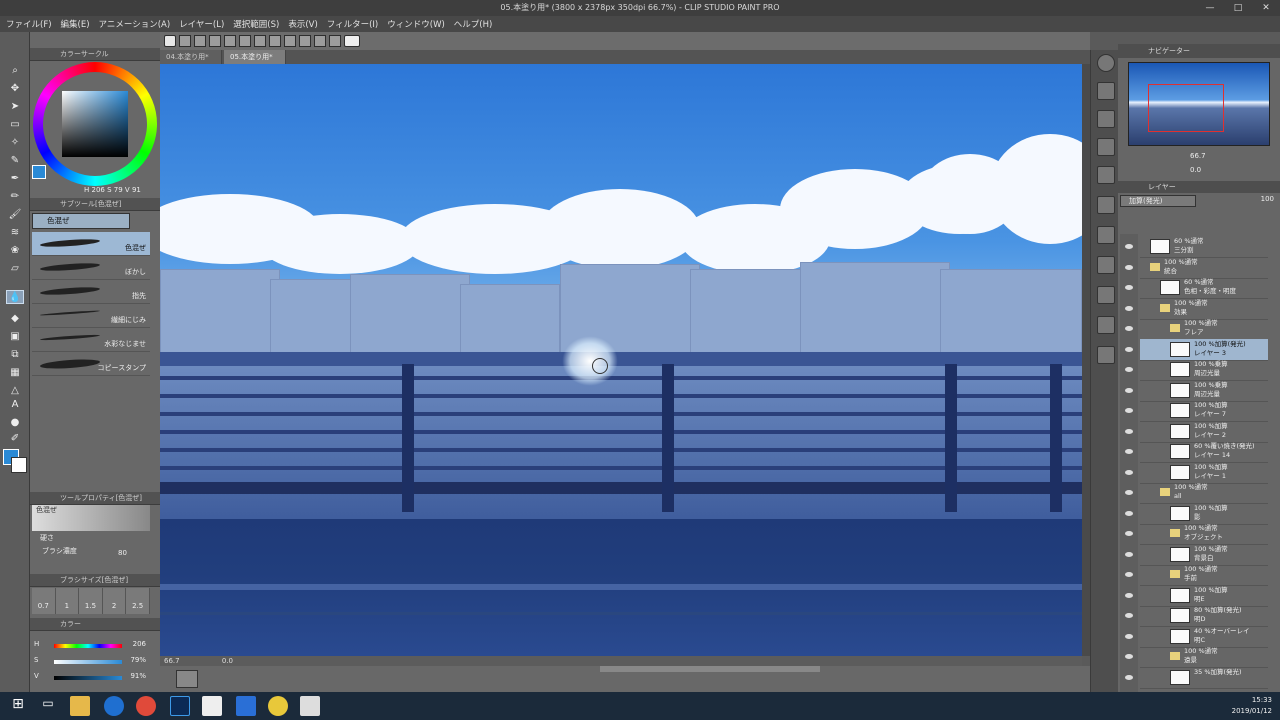 This screenshot has width=1280, height=720. Describe the element at coordinates (91, 601) in the screenshot. I see `brush-size-option: 1.5` at that location.